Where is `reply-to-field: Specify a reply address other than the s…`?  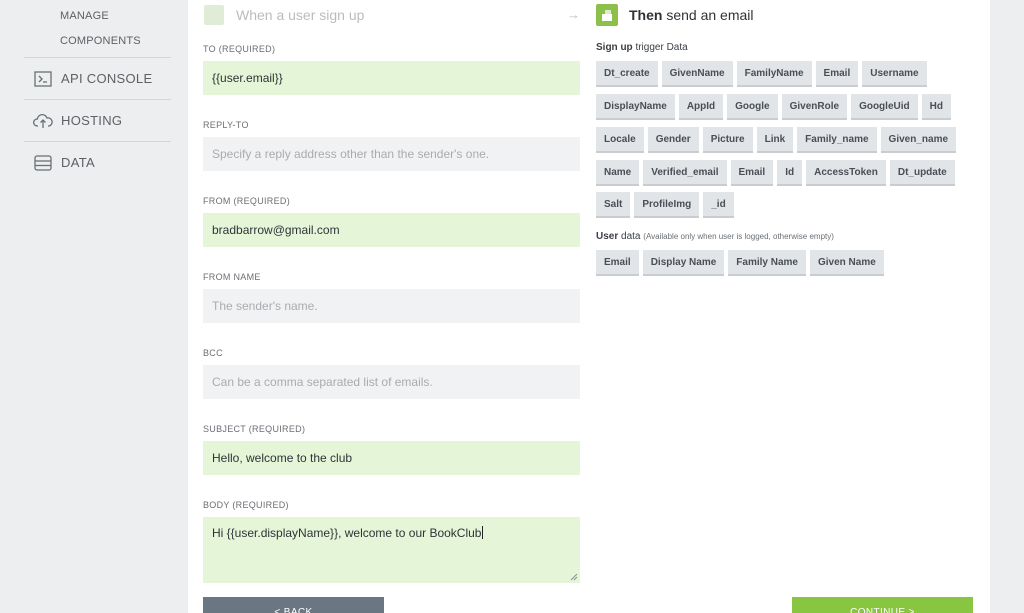 reply-to-field: Specify a reply address other than the s… is located at coordinates (391, 154).